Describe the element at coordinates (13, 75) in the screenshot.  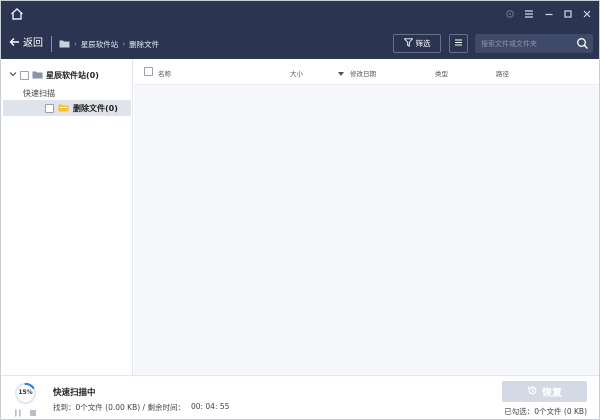
I see `chevron-down-icon` at that location.